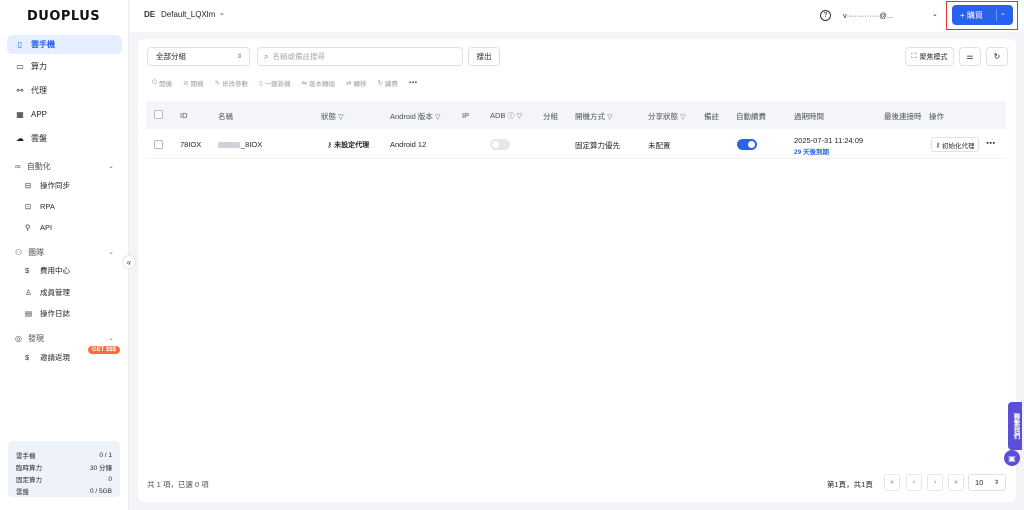 The image size is (1024, 510). Describe the element at coordinates (28, 292) in the screenshot. I see `user-icon: ♙` at that location.